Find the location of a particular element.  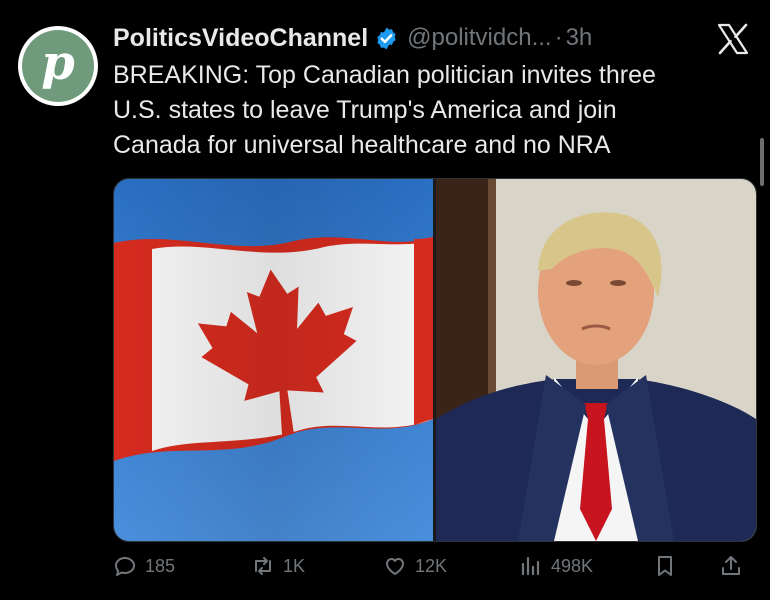

author-name: PoliticsVideoChannel is located at coordinates (240, 38).